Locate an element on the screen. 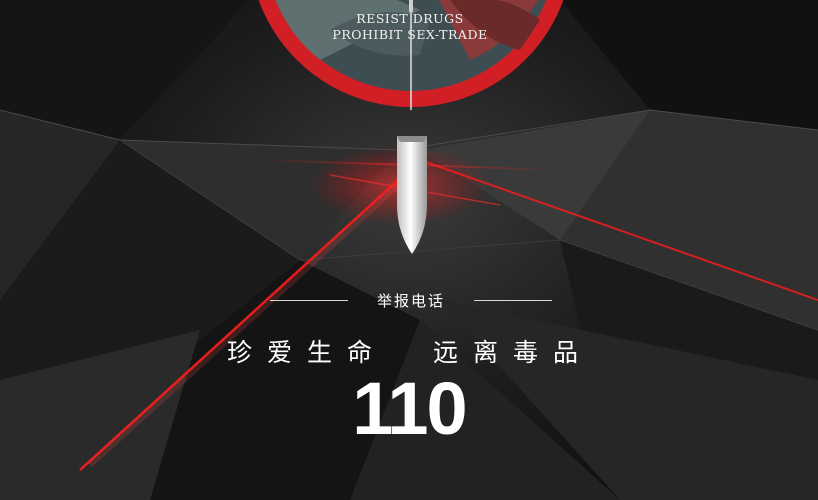 The height and width of the screenshot is (500, 818). slogan: 珍爱生命 远离毒品 is located at coordinates (410, 352).